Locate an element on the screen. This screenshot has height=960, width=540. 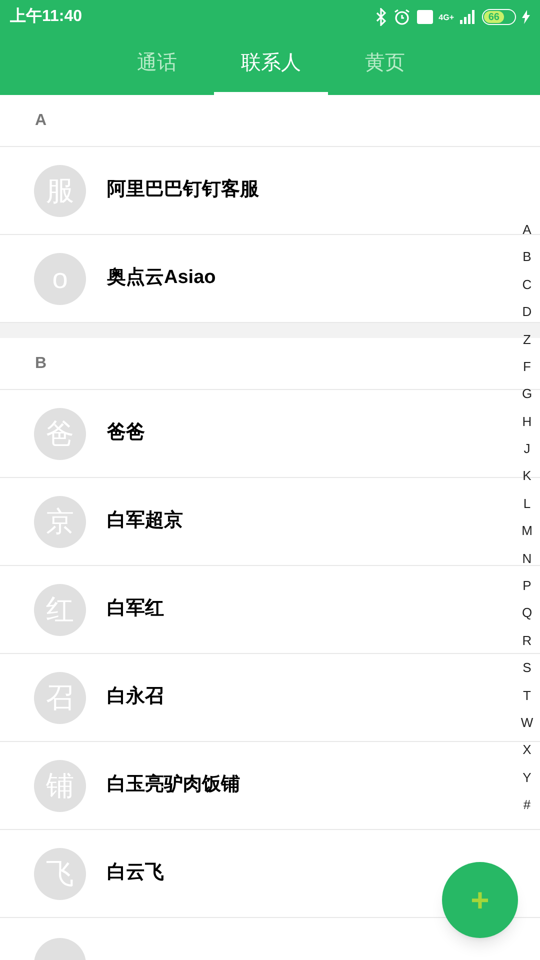
section-letter: B is located at coordinates (41, 364).